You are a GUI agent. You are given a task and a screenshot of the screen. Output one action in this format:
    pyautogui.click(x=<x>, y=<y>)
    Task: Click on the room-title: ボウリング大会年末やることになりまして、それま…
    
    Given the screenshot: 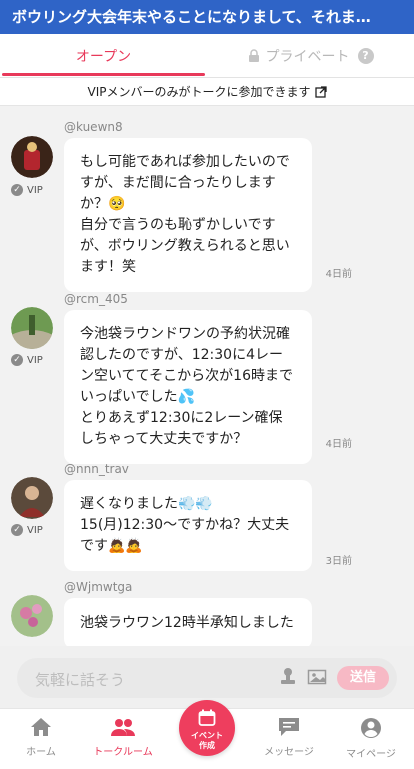 What is the action you would take?
    pyautogui.click(x=207, y=17)
    